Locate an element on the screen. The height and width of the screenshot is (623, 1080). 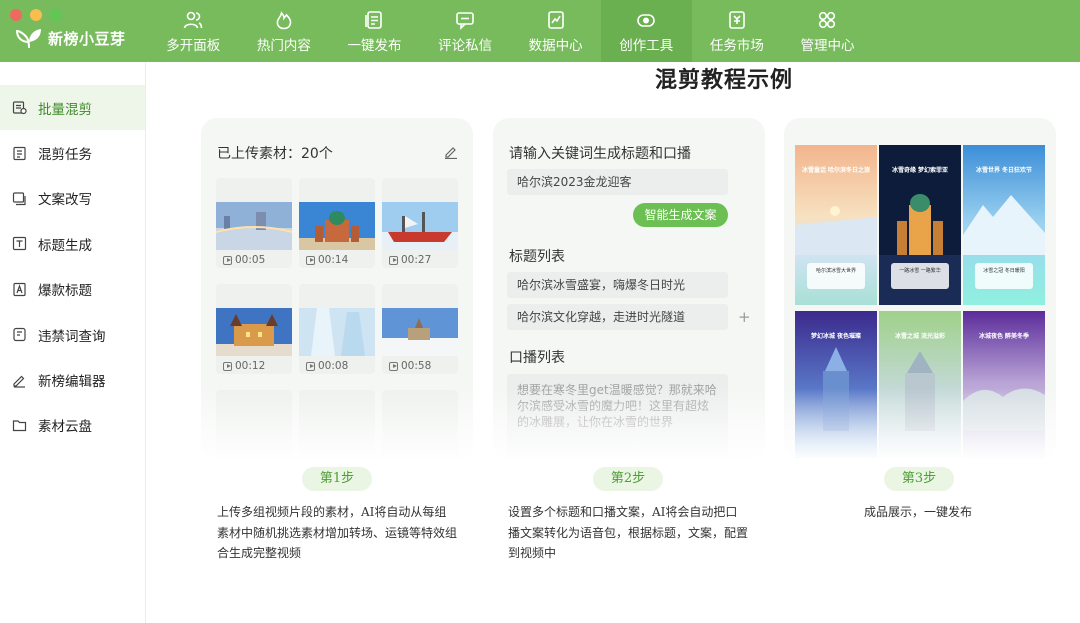
title-item: 哈尔滨文化穿越，走进时光隧道 is located at coordinates (617, 317).